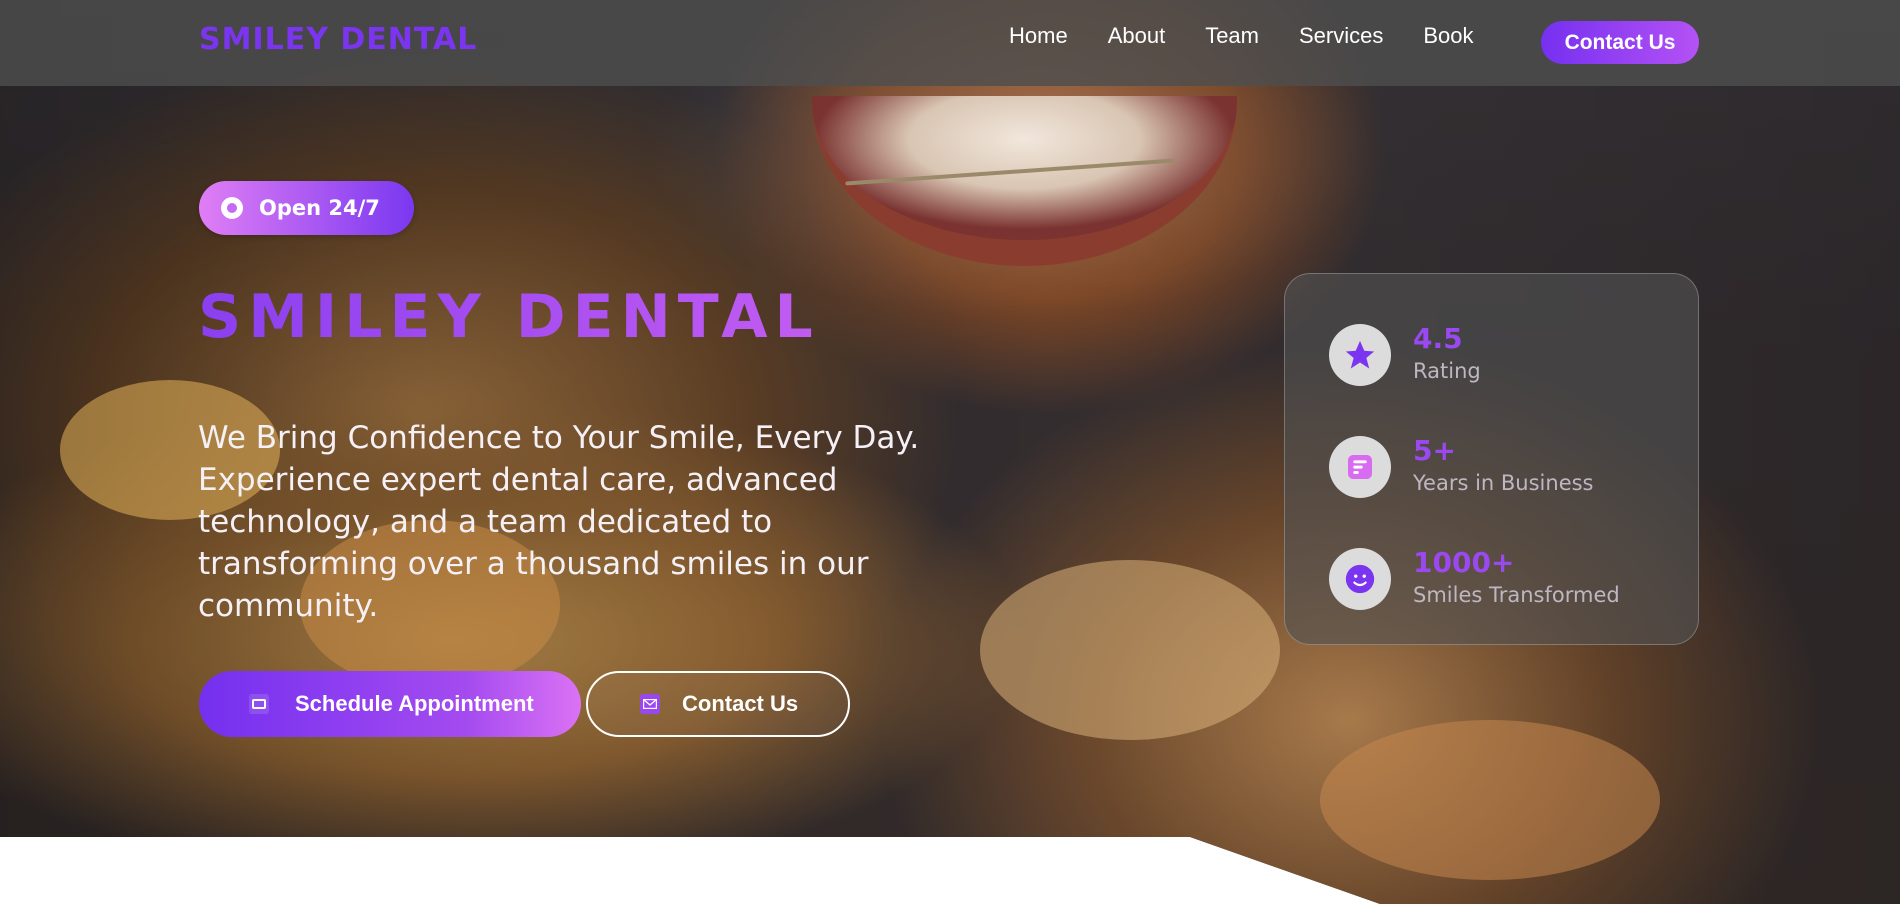  What do you see at coordinates (1516, 595) in the screenshot?
I see `stat-label: Smiles Transformed` at bounding box center [1516, 595].